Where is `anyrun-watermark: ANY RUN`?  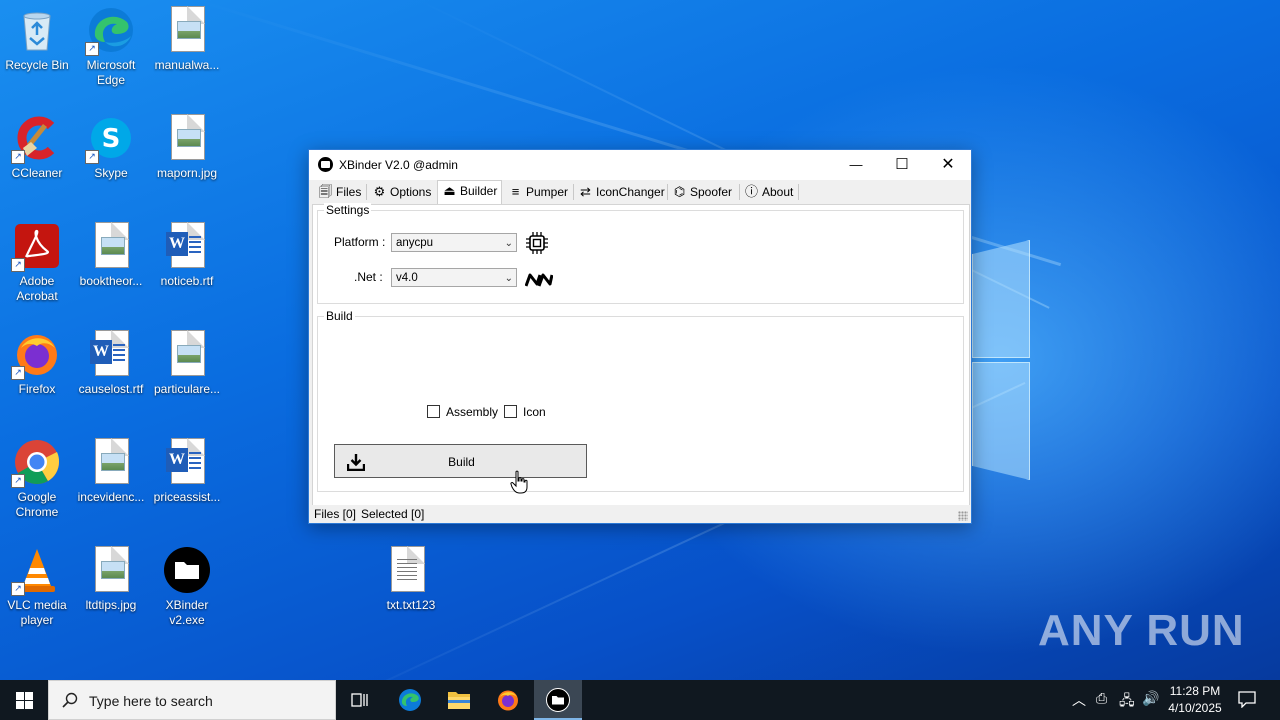 anyrun-watermark: ANY RUN is located at coordinates (1141, 630).